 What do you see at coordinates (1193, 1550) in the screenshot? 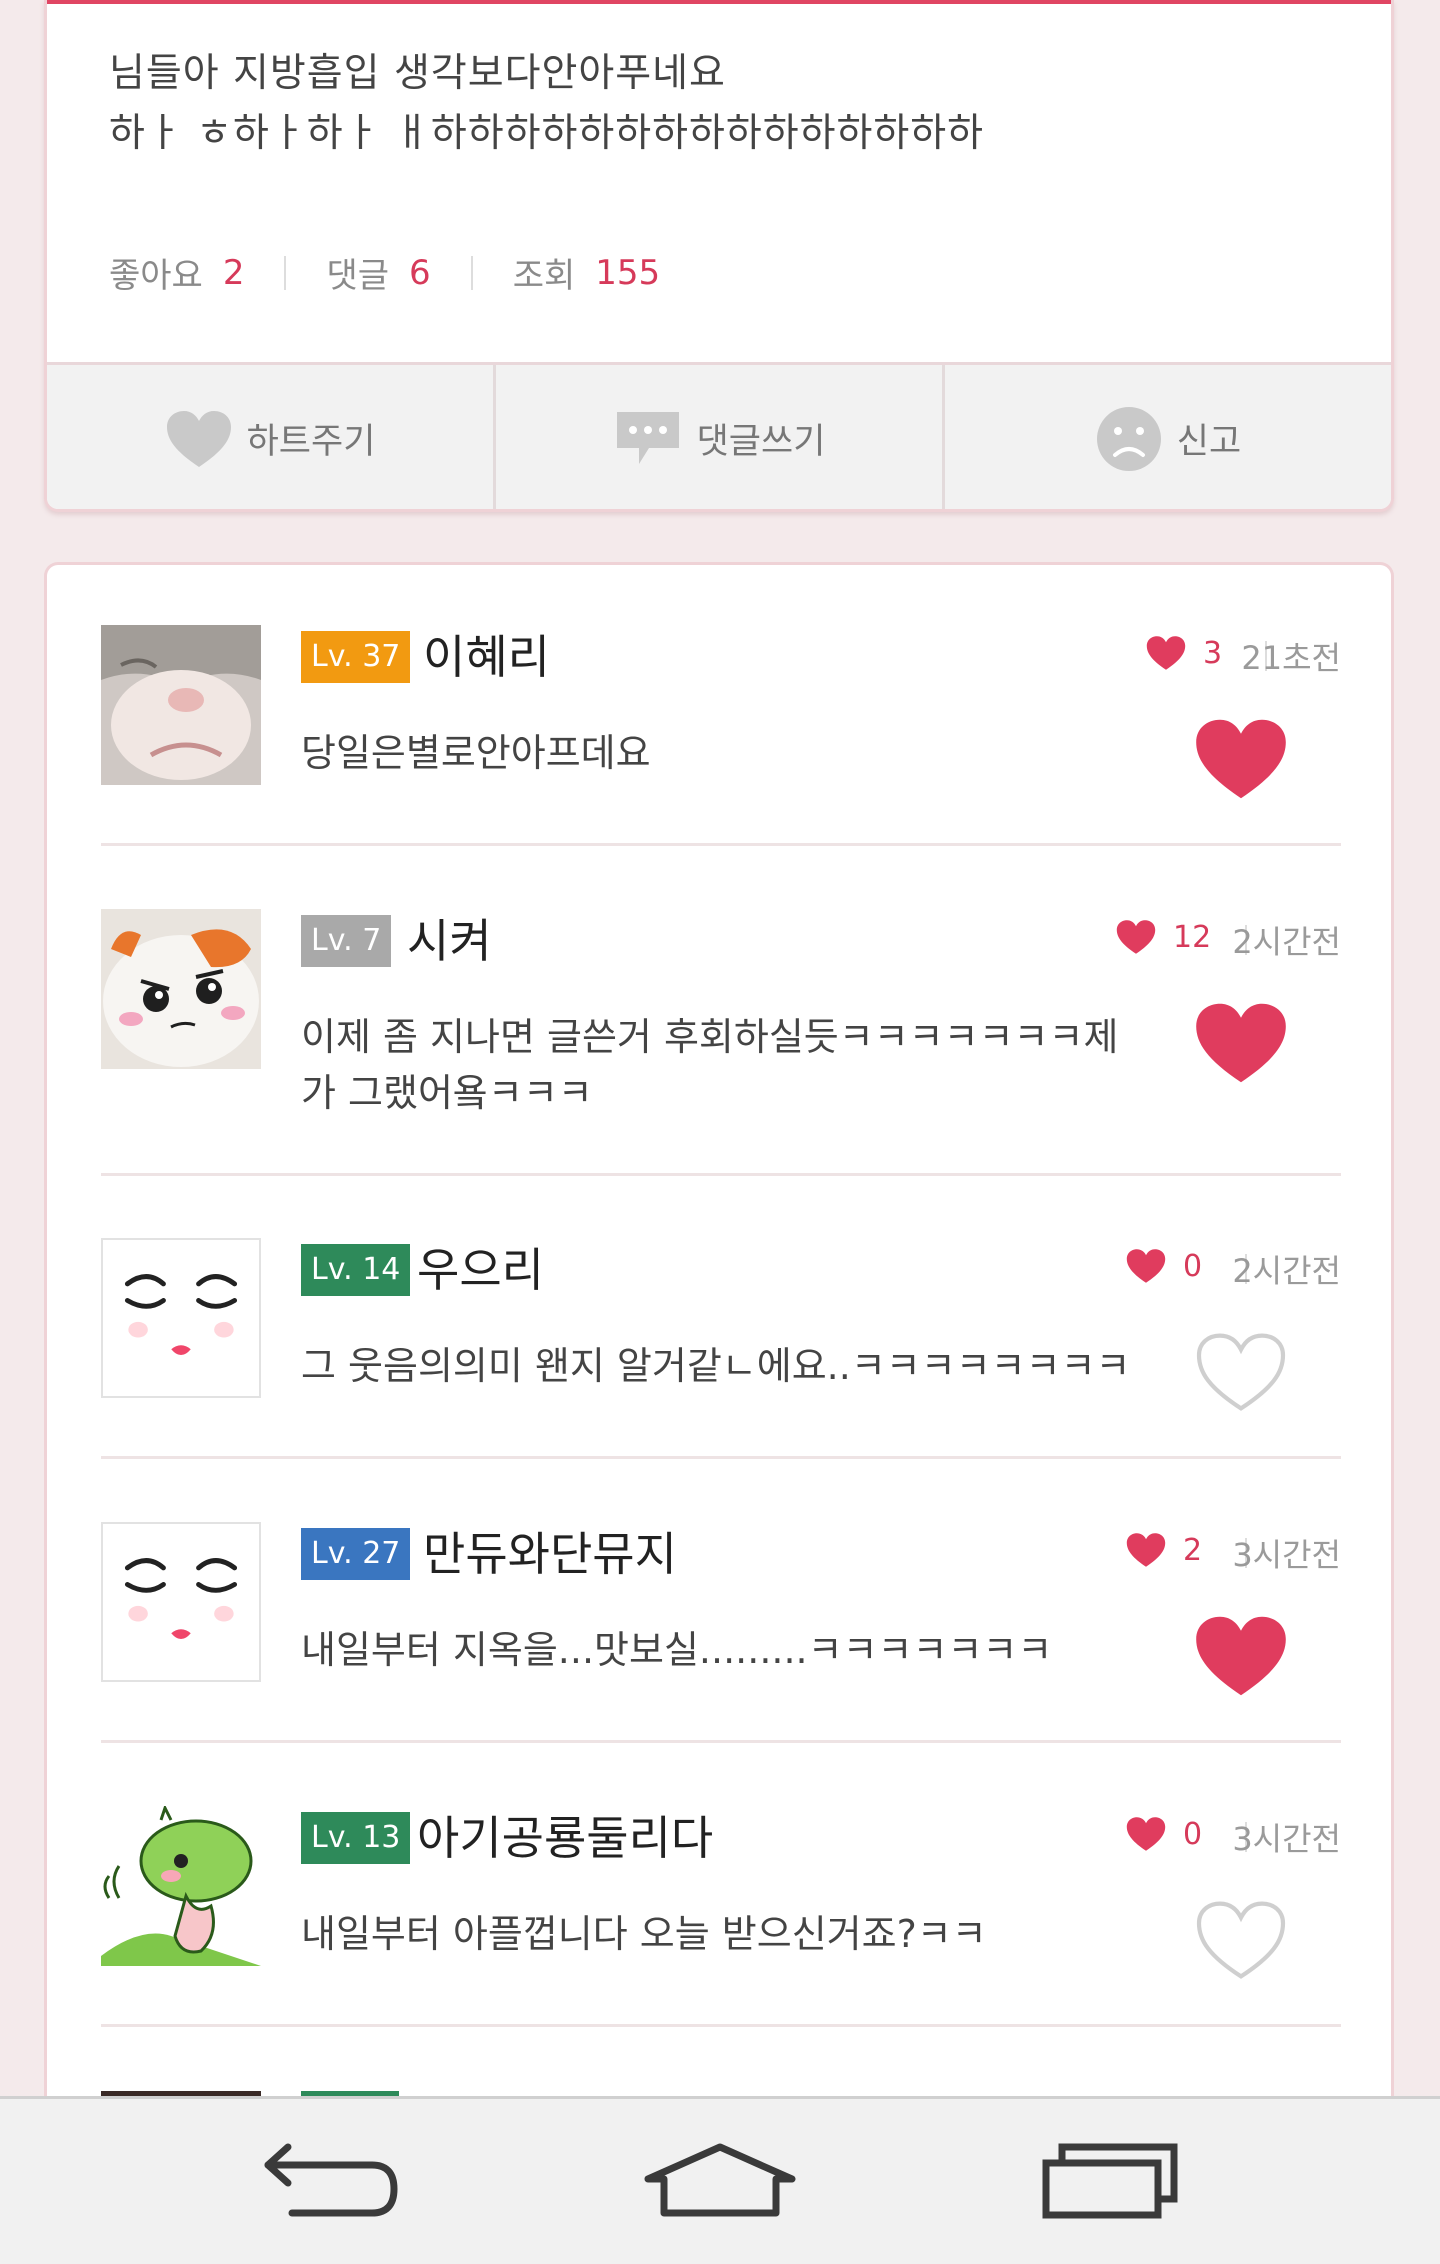
I see `like-count-value: 2` at bounding box center [1193, 1550].